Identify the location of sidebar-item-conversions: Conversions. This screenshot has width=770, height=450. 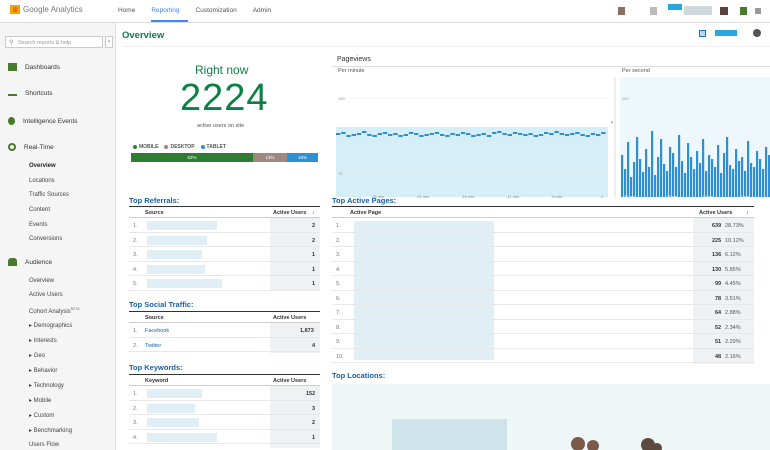
(45, 239).